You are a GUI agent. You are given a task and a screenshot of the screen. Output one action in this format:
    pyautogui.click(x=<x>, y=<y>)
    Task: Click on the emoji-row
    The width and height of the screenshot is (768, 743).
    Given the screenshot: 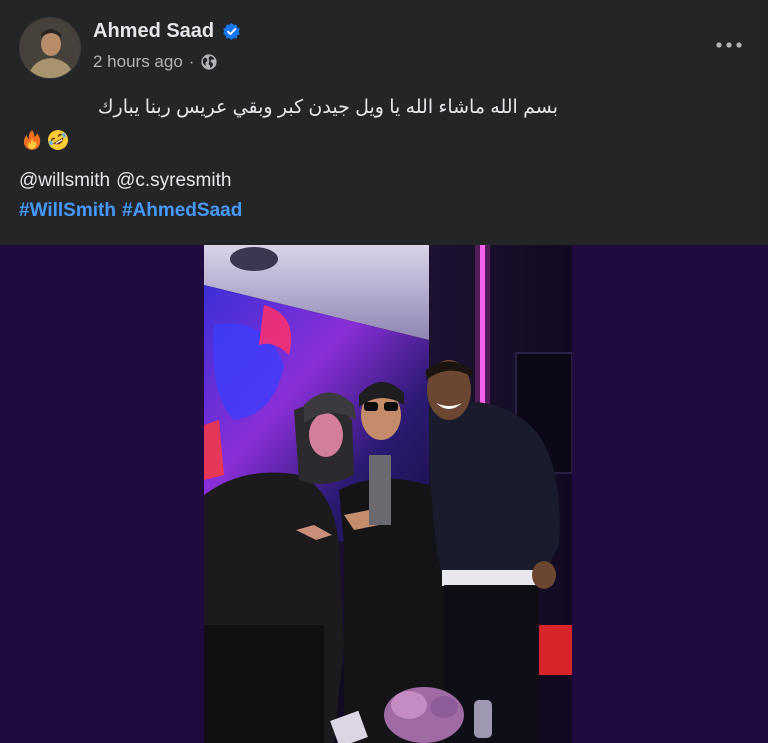 What is the action you would take?
    pyautogui.click(x=45, y=140)
    